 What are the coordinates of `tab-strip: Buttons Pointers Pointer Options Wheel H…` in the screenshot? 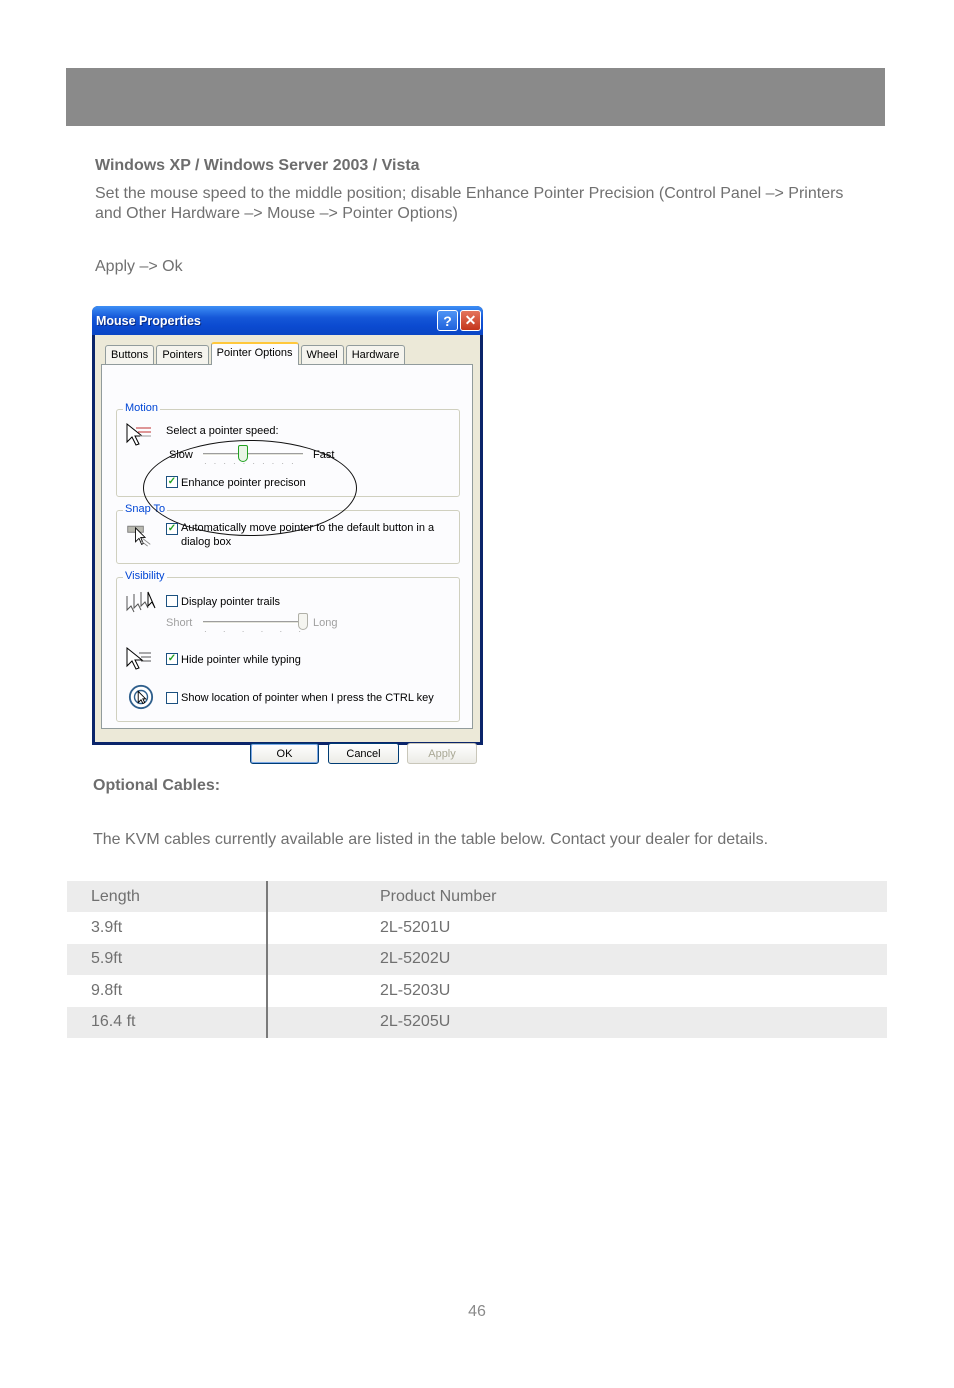 It's located at (256, 353).